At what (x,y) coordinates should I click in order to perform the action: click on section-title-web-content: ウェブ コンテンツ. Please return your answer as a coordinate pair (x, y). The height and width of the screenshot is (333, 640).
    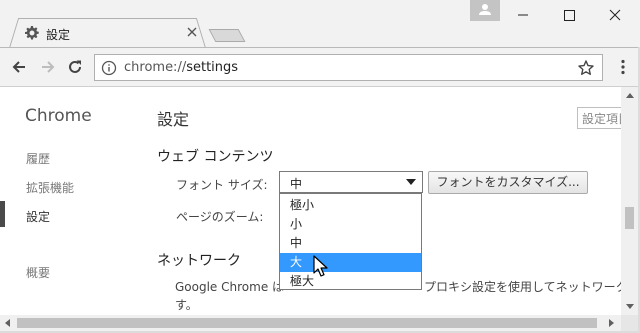
    Looking at the image, I should click on (215, 157).